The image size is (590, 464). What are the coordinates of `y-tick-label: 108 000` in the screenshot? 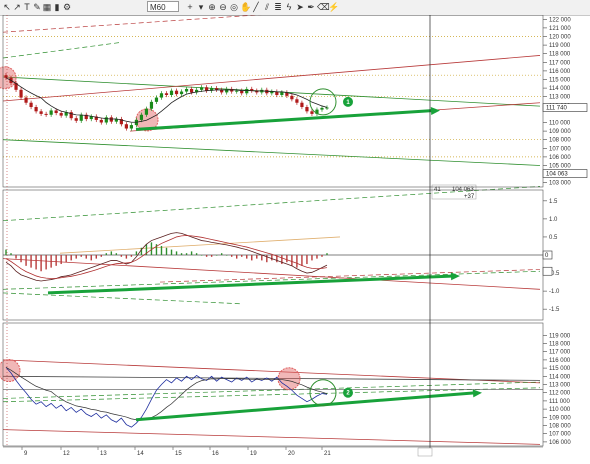 It's located at (560, 427).